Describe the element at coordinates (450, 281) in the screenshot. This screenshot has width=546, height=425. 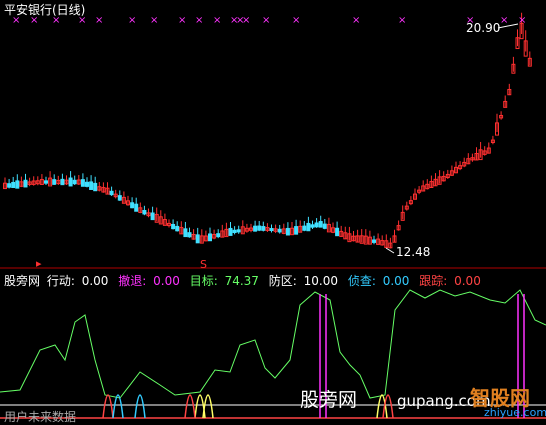
I see `legend-track: 跟踪: 0.00` at that location.